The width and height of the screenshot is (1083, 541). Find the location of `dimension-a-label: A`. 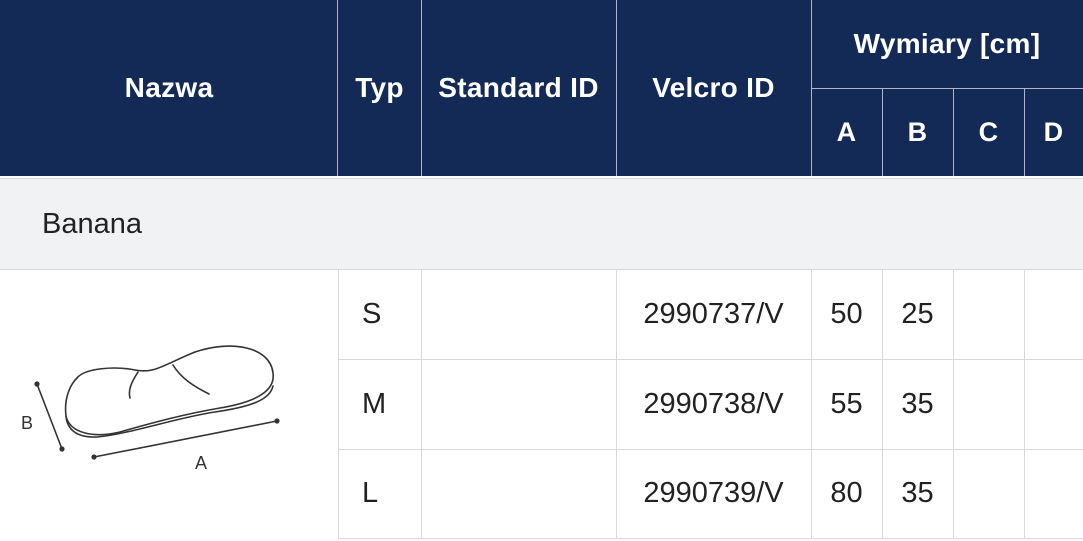

dimension-a-label: A is located at coordinates (201, 463).